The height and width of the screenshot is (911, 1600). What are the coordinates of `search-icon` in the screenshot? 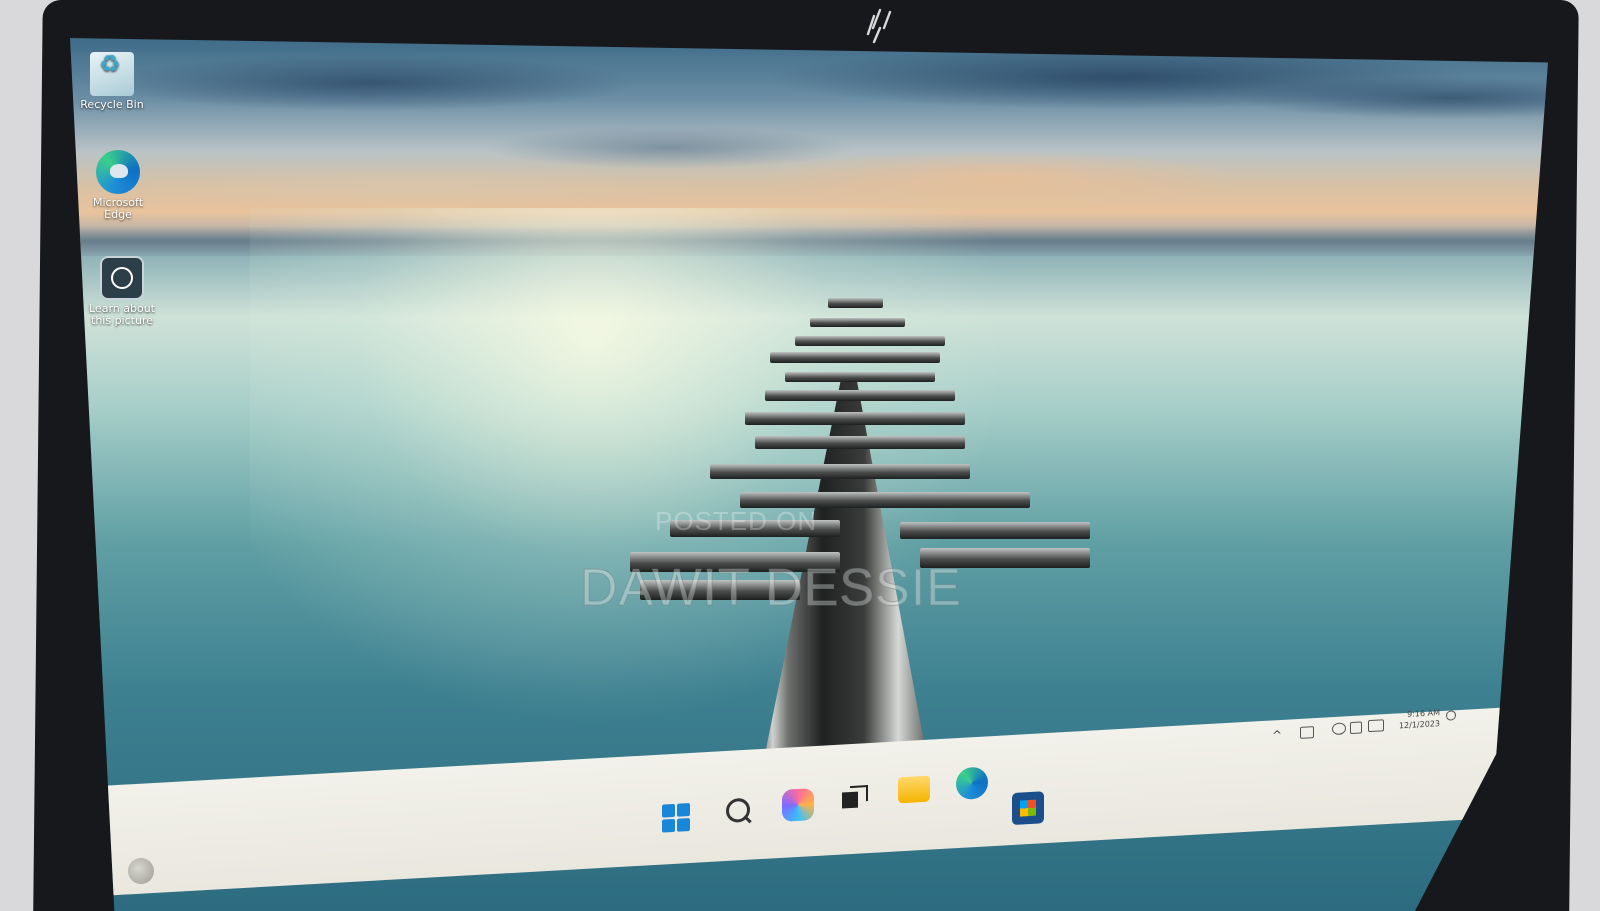 It's located at (738, 810).